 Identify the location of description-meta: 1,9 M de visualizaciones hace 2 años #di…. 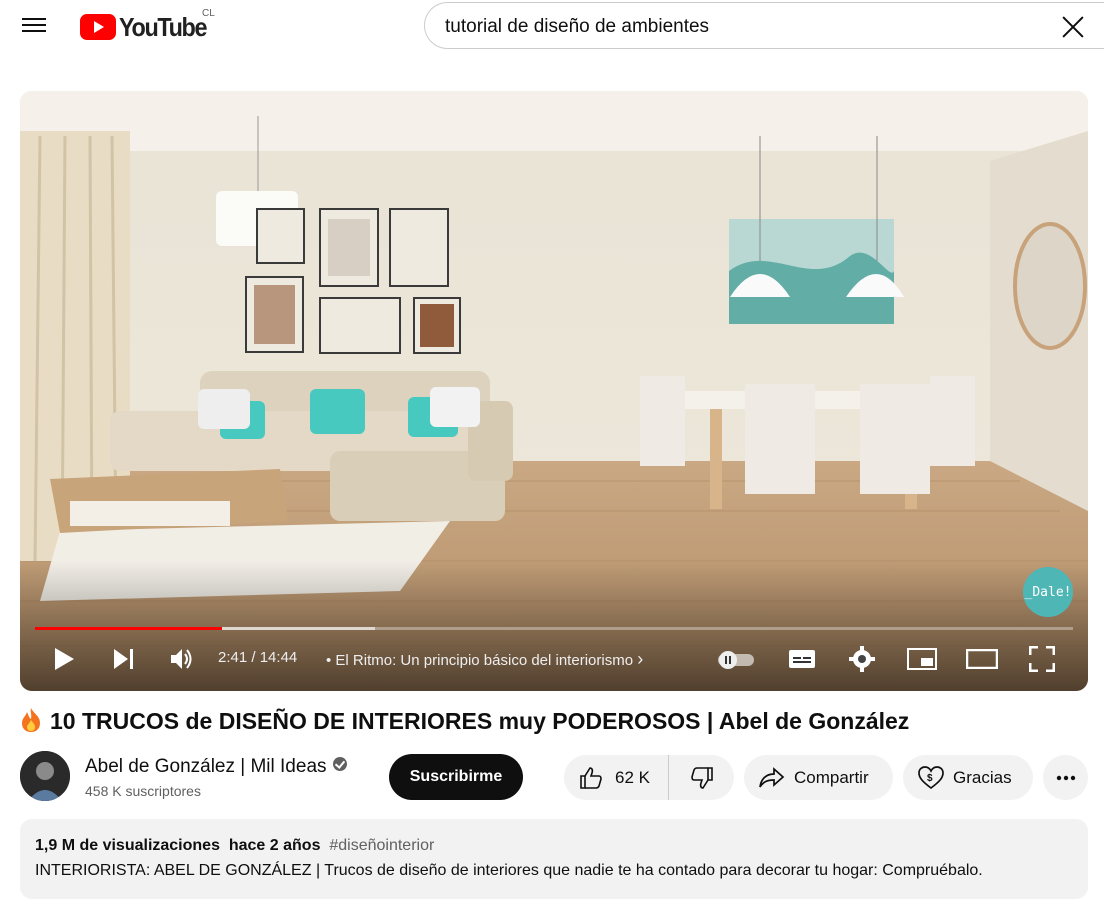
(234, 846).